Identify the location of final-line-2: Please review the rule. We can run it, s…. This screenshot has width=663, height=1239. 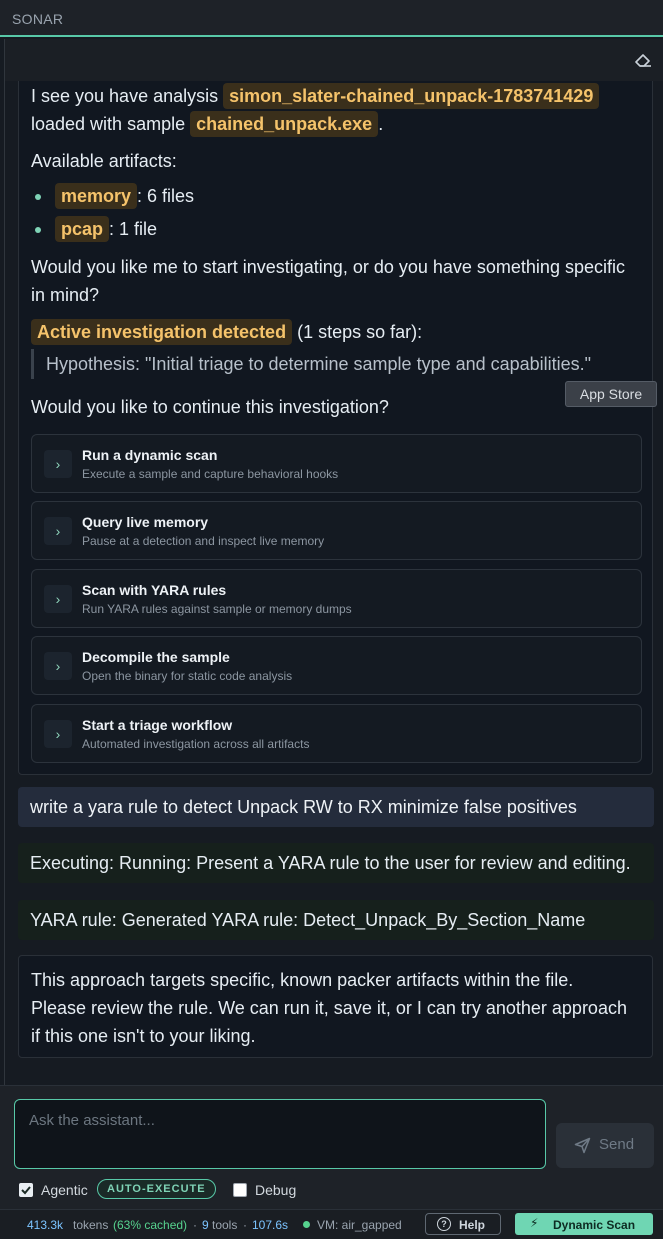
(329, 1008).